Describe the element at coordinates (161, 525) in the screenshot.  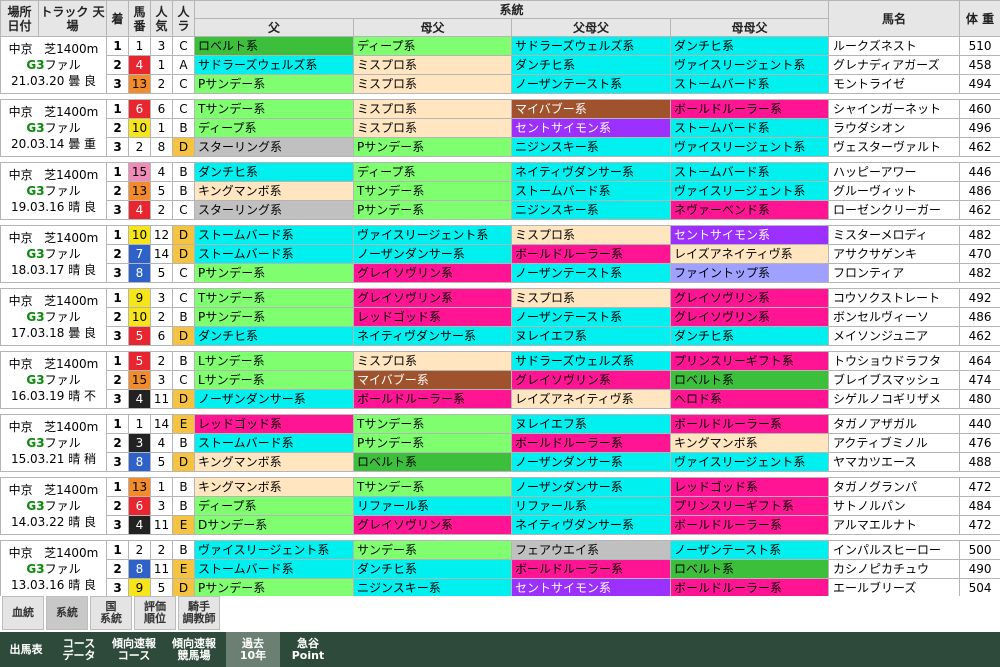
I see `ninki: 11` at that location.